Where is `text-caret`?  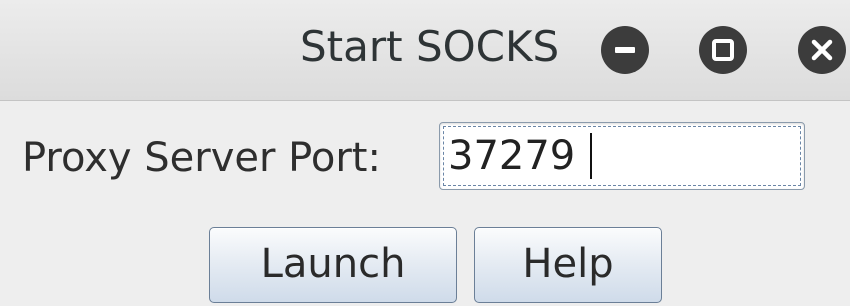 text-caret is located at coordinates (591, 156).